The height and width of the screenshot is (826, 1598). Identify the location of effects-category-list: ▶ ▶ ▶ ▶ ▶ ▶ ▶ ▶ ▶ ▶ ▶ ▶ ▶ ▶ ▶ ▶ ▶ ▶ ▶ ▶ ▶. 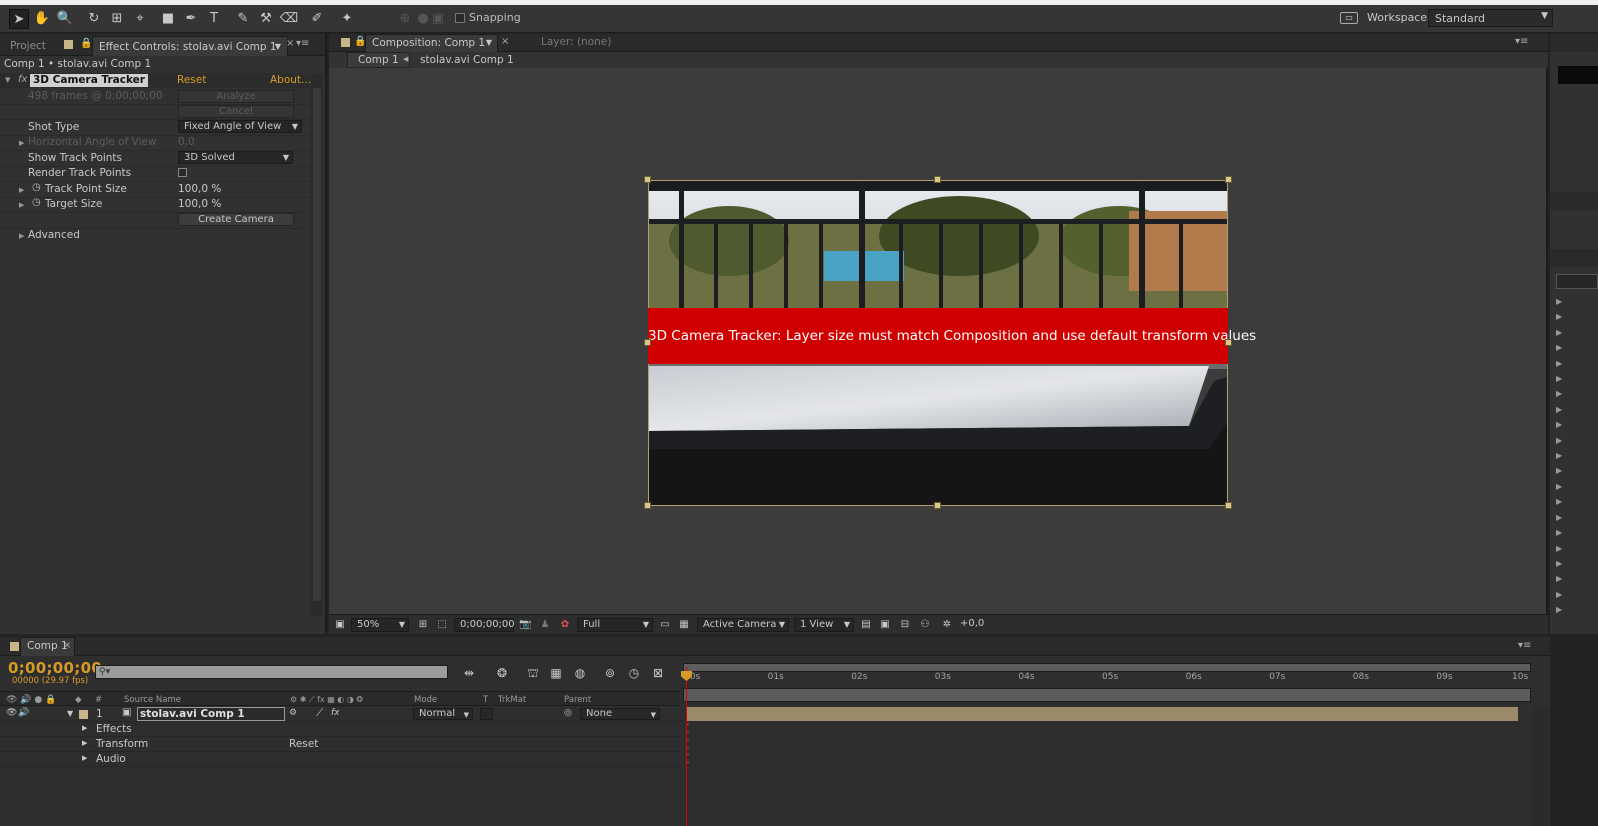
(1559, 456).